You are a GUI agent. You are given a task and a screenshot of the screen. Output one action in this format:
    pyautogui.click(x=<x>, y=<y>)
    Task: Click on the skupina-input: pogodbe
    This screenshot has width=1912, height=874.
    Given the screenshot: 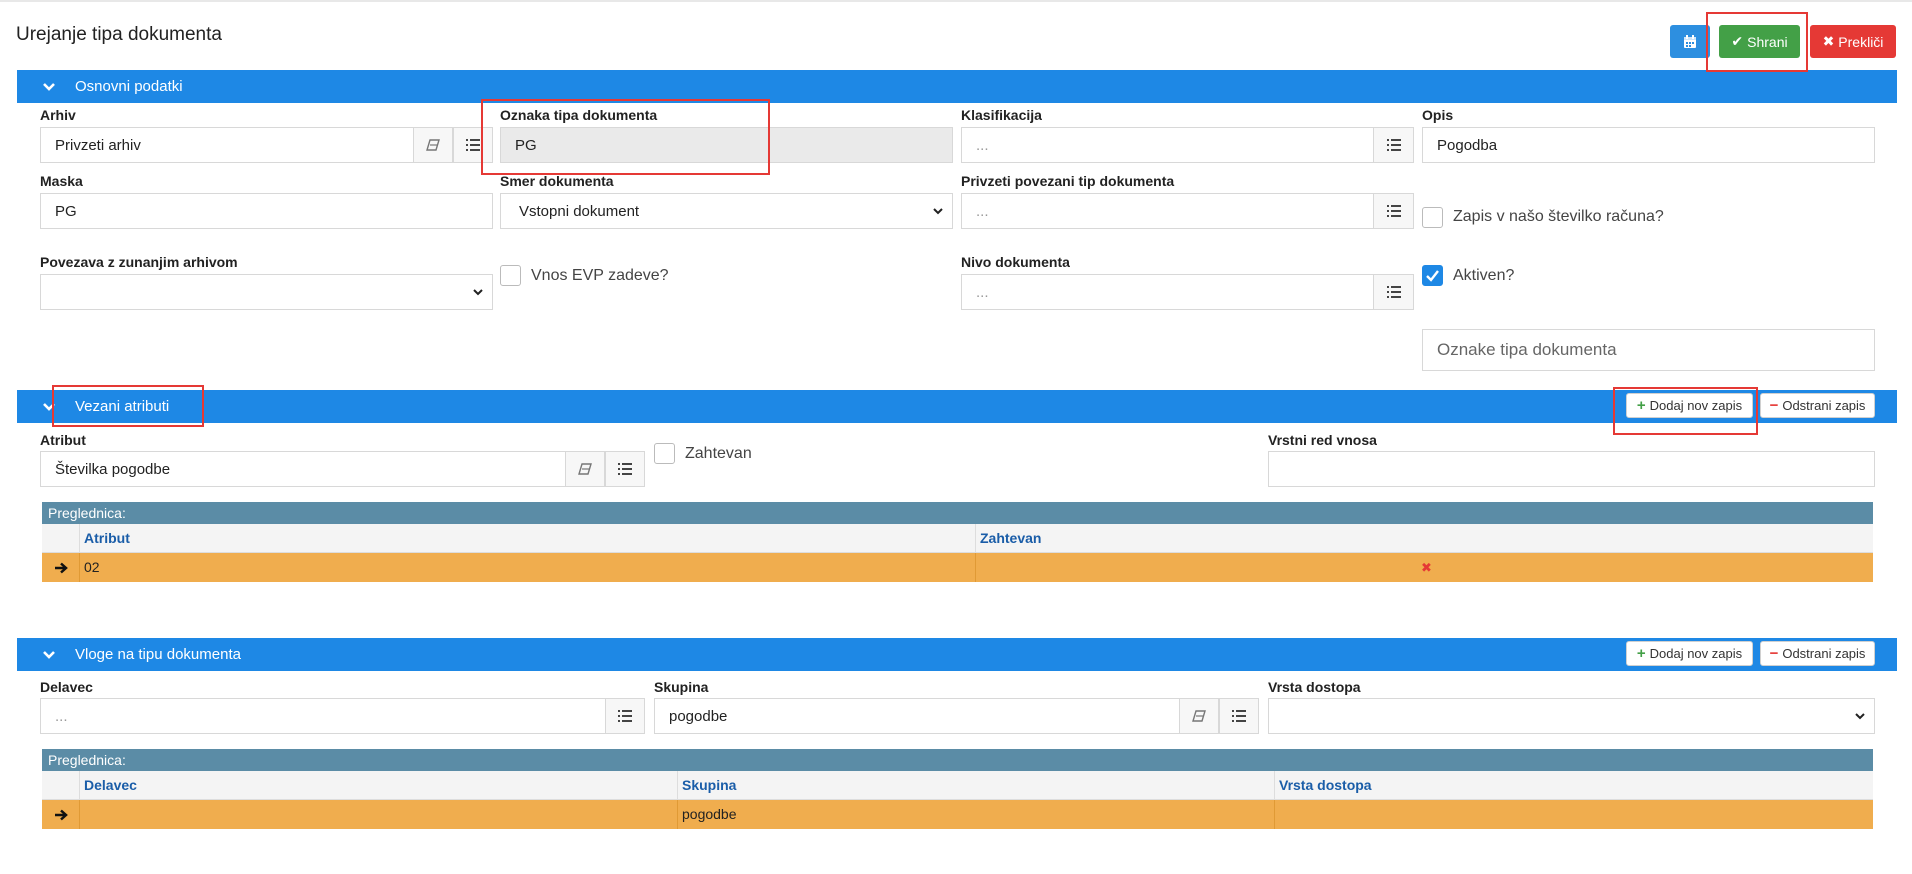 What is the action you would take?
    pyautogui.click(x=917, y=716)
    